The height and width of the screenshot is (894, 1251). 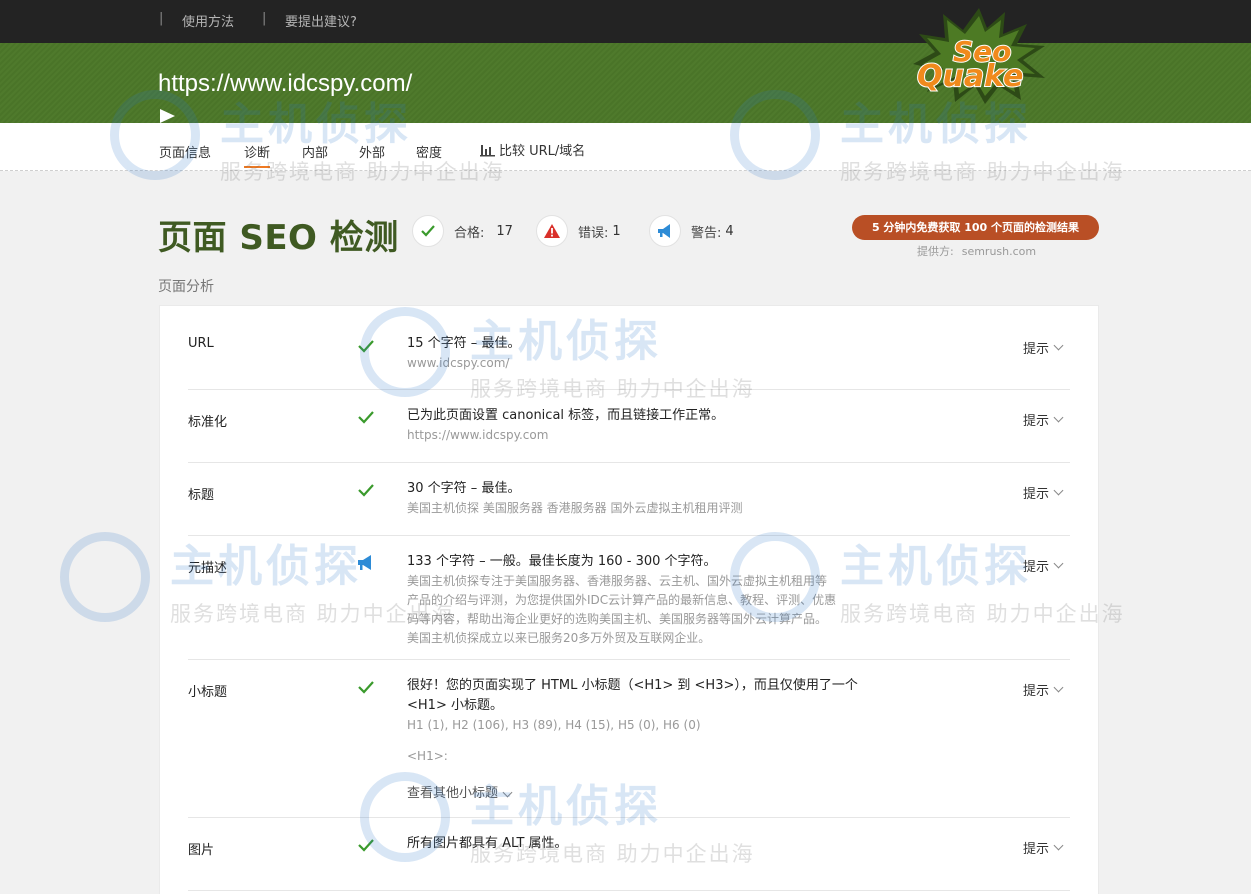 I want to click on row-detail: 美国主机侦探 美国服务器 香港服务器 国外云虚拟主机租用评测, so click(x=575, y=508).